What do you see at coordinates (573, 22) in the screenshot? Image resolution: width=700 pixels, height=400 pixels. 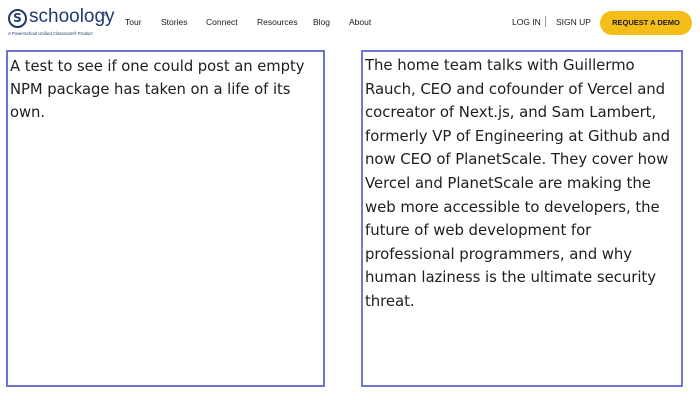 I see `signup-link: SIGN UP` at bounding box center [573, 22].